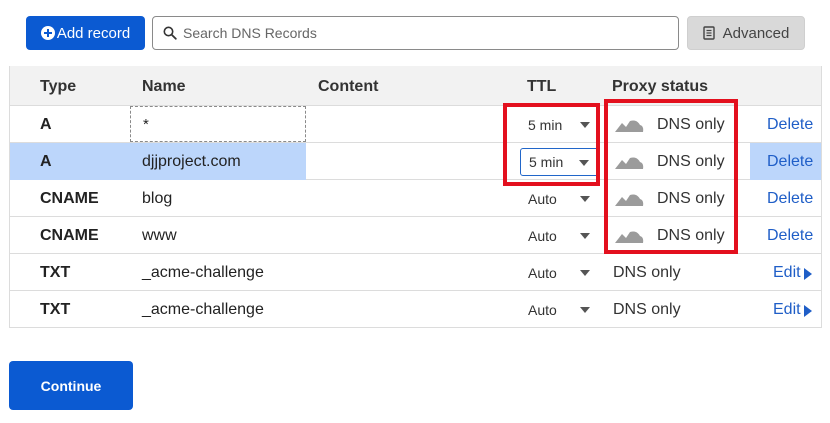 This screenshot has width=830, height=423. What do you see at coordinates (157, 198) in the screenshot?
I see `record-name: blog` at bounding box center [157, 198].